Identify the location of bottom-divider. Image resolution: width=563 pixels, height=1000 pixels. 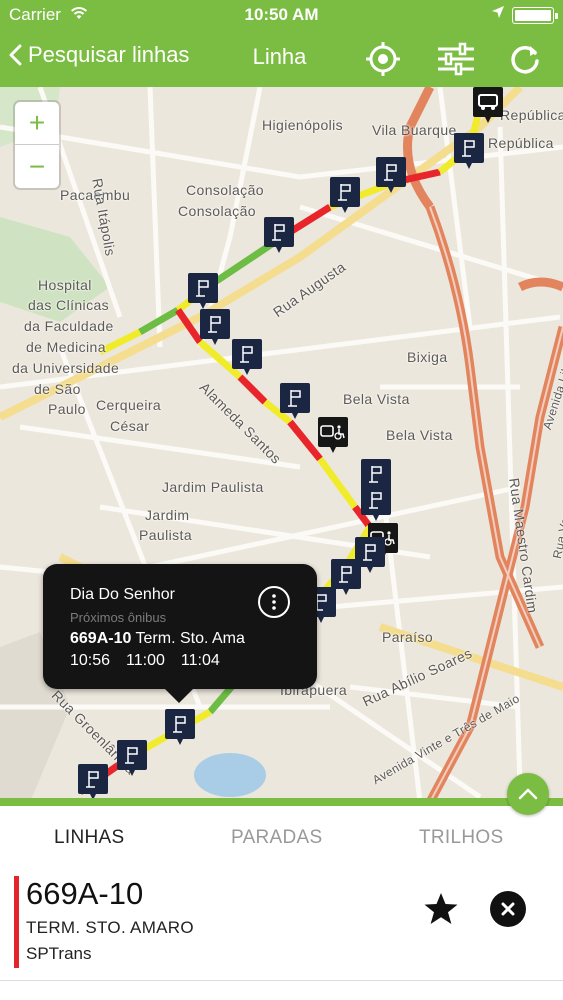
(281, 980).